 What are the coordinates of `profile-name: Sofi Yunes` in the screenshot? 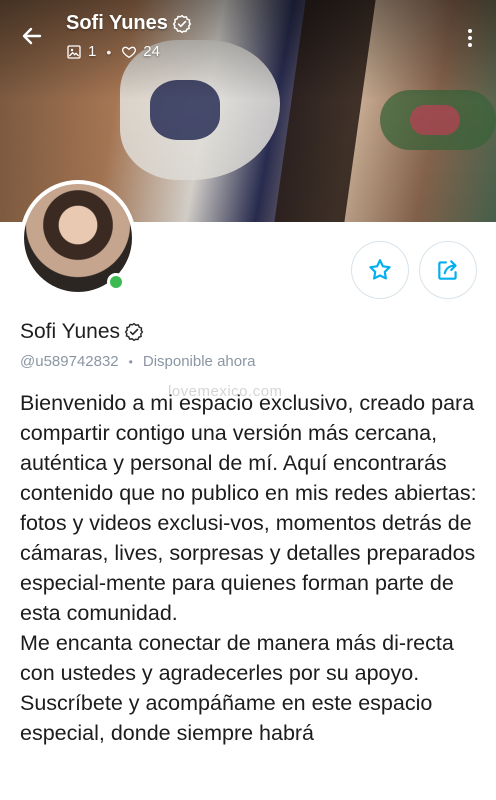 It's located at (82, 332).